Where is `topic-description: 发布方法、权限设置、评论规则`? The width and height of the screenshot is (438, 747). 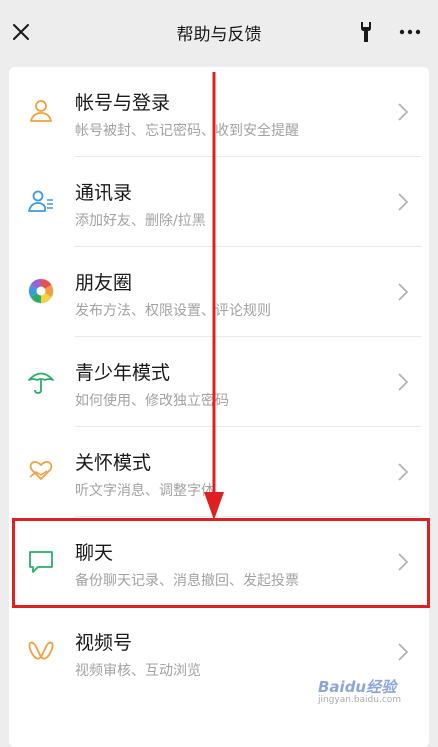
topic-description: 发布方法、权限设置、评论规则 is located at coordinates (173, 311).